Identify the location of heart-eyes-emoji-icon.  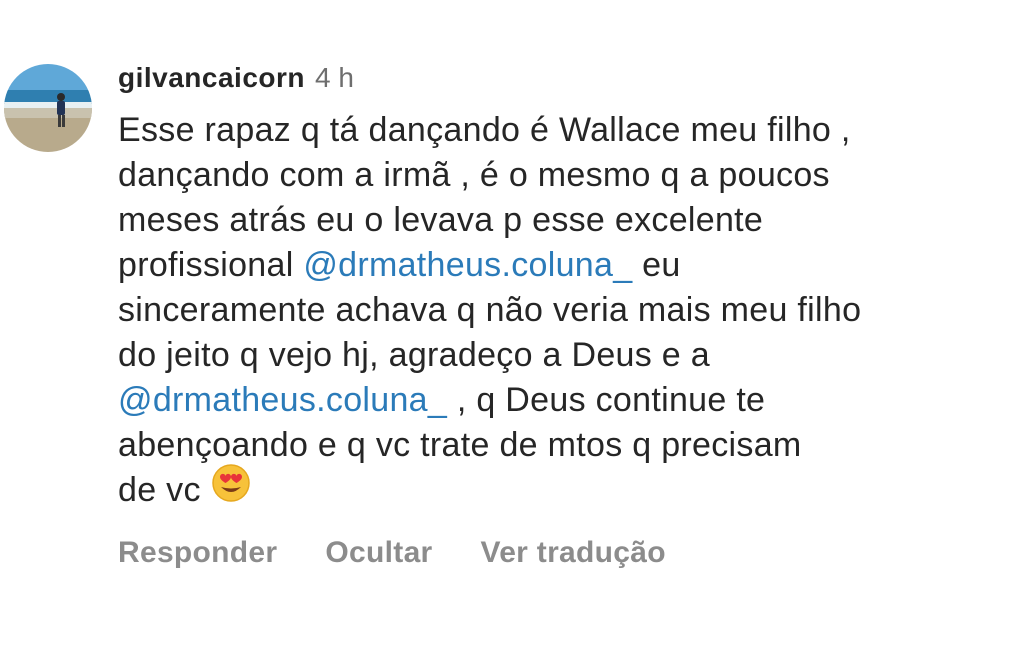
(231, 489).